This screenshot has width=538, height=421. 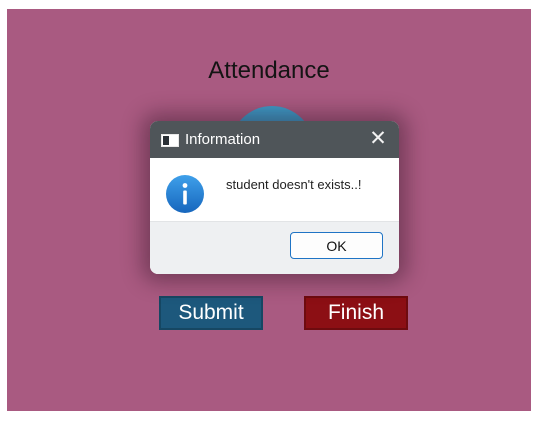 What do you see at coordinates (294, 184) in the screenshot?
I see `dialog-message: student doesn't exists..!` at bounding box center [294, 184].